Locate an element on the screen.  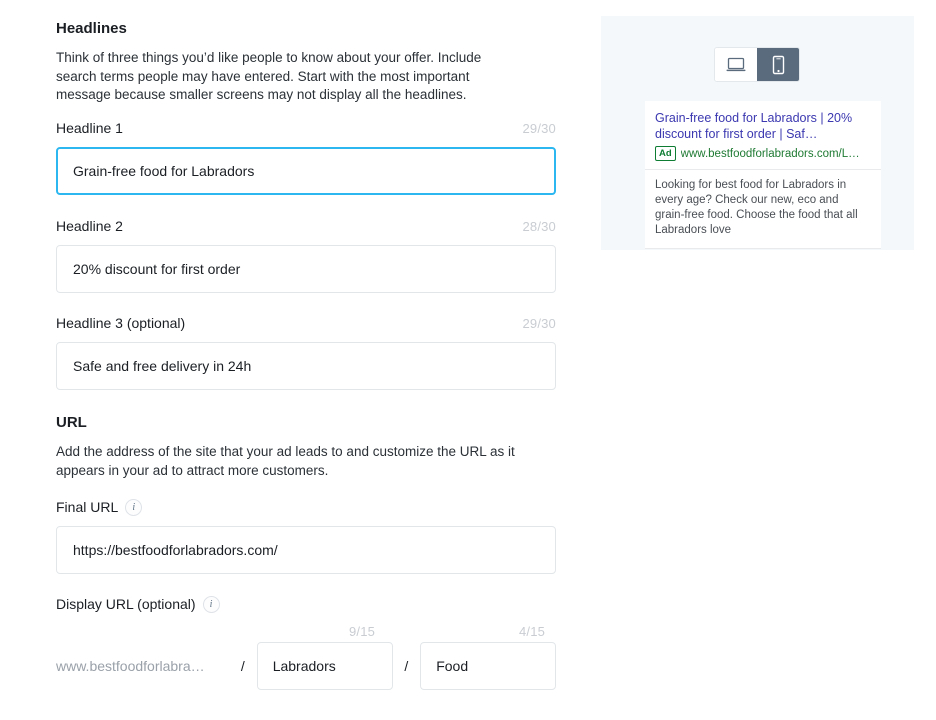
ad-preview-bottom-divider is located at coordinates (763, 248).